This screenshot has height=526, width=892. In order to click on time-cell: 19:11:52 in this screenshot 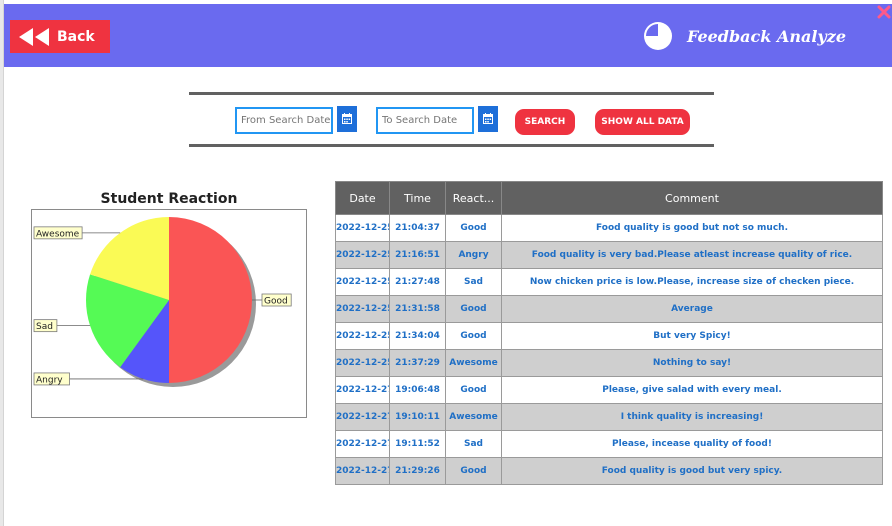, I will do `click(417, 444)`.